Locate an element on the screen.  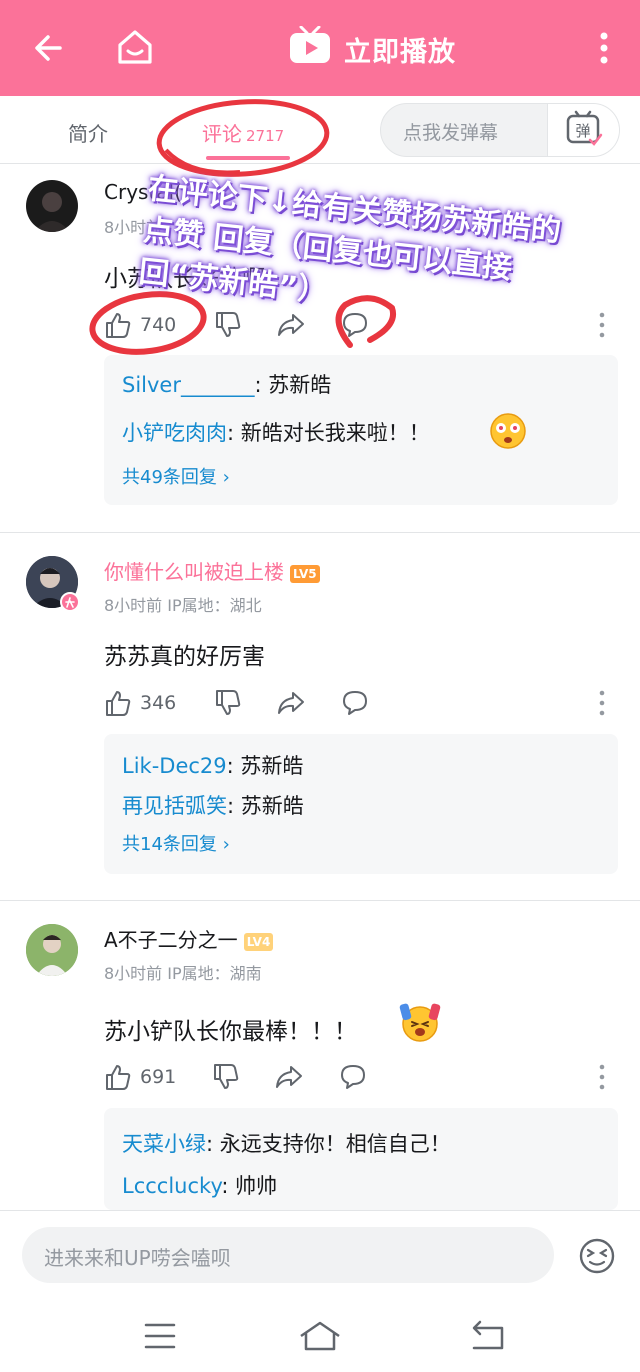
top-bar: 立即播放 is located at coordinates (320, 48).